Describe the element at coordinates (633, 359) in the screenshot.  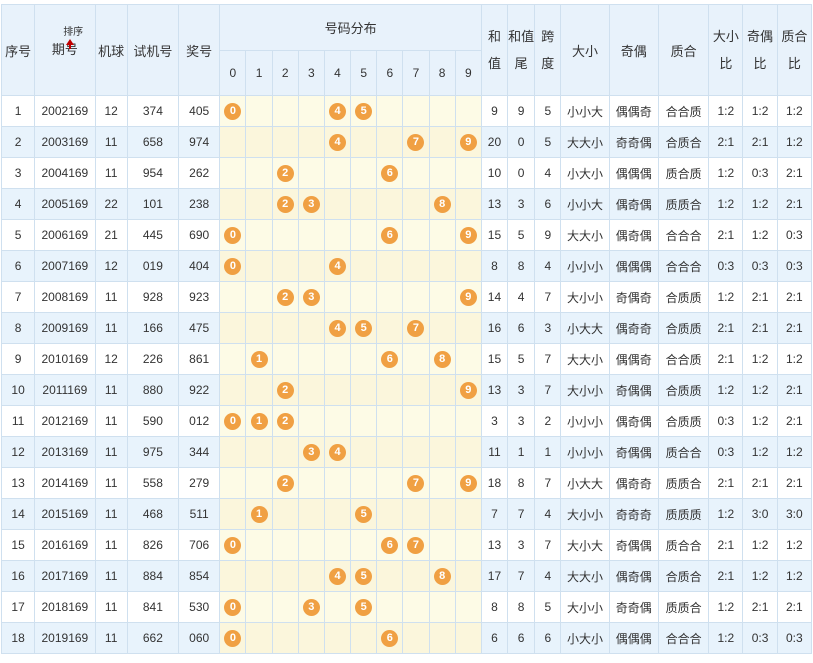
I see `cell-parity: 偶偶奇` at that location.